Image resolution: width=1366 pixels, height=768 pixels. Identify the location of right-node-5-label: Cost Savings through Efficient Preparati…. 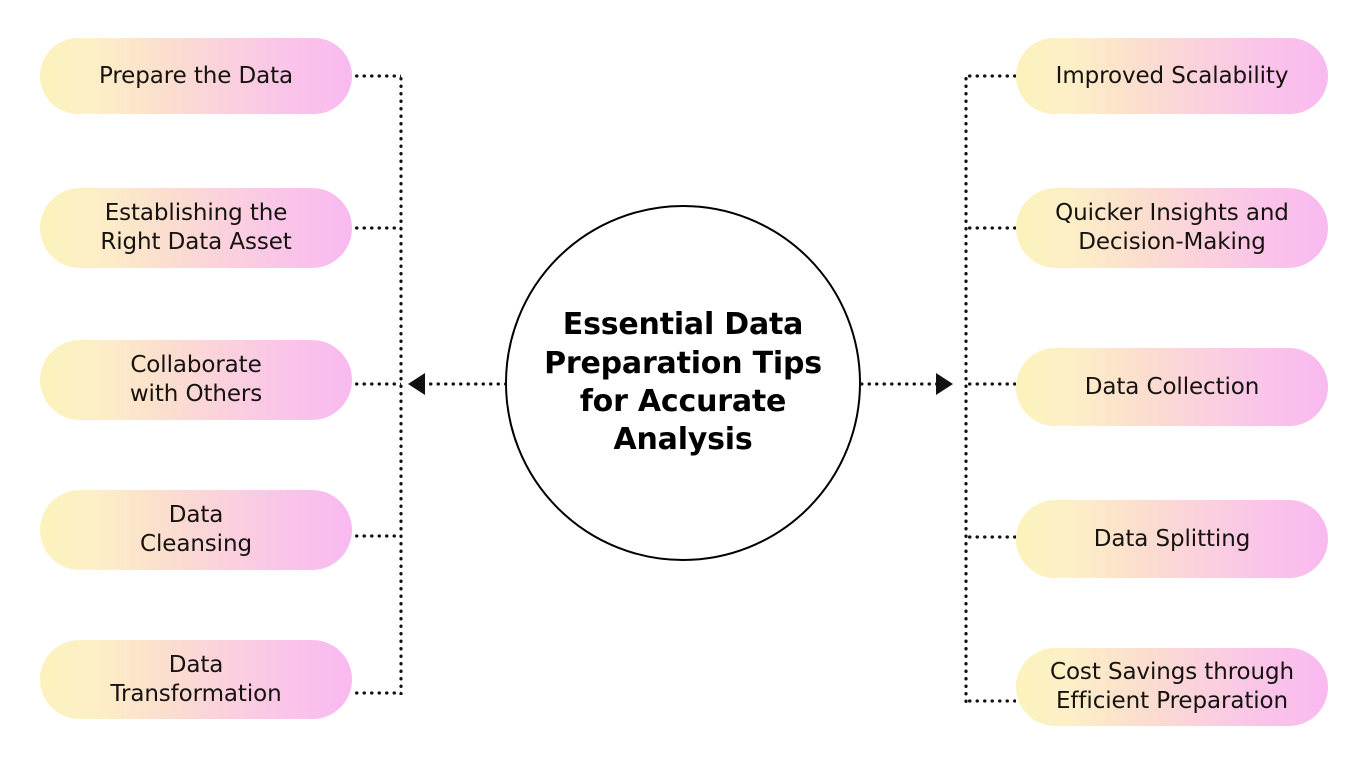
(1172, 686).